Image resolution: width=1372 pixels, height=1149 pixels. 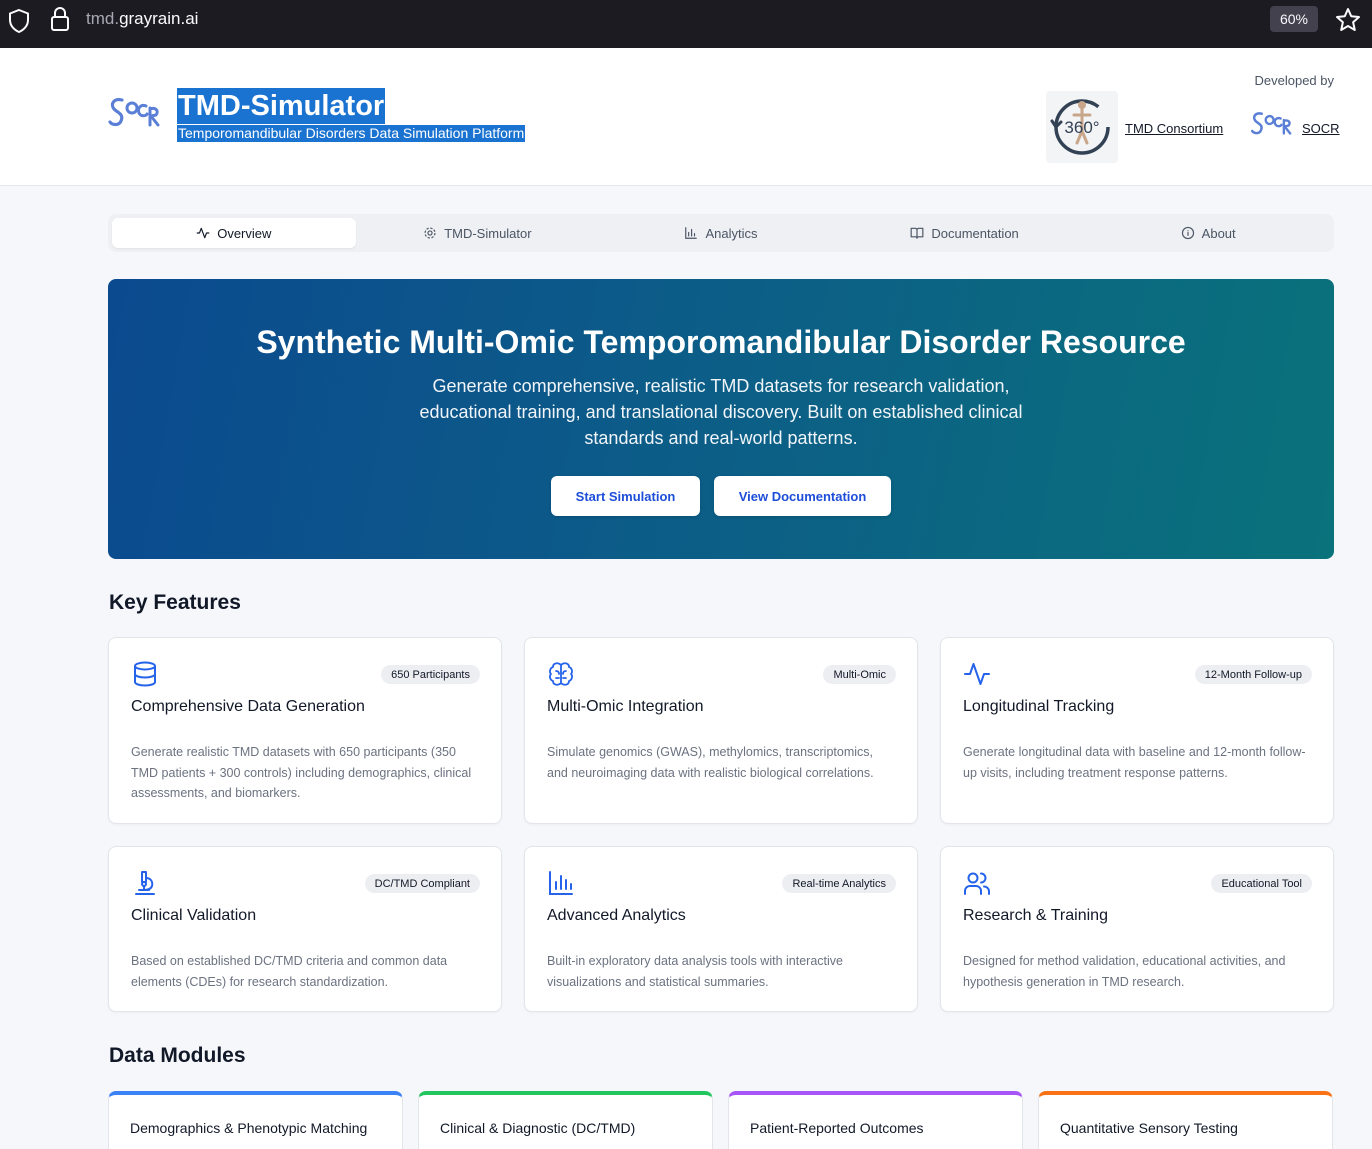 I want to click on module-card-sensory-testing: Quantitative Sensory Testing, so click(x=1185, y=1120).